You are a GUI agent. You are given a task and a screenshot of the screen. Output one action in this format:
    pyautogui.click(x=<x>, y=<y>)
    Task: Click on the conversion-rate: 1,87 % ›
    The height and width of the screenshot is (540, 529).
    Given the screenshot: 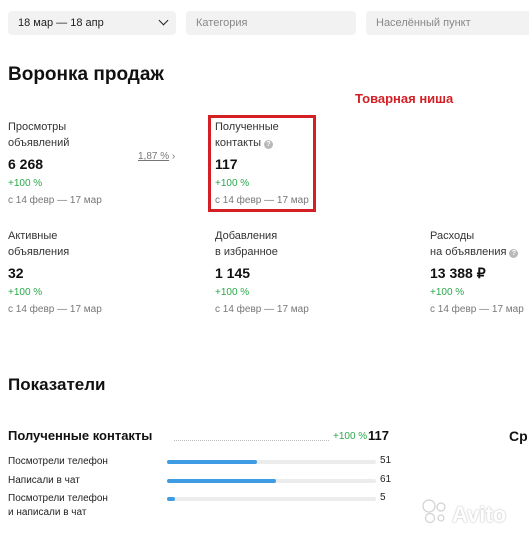 What is the action you would take?
    pyautogui.click(x=156, y=156)
    